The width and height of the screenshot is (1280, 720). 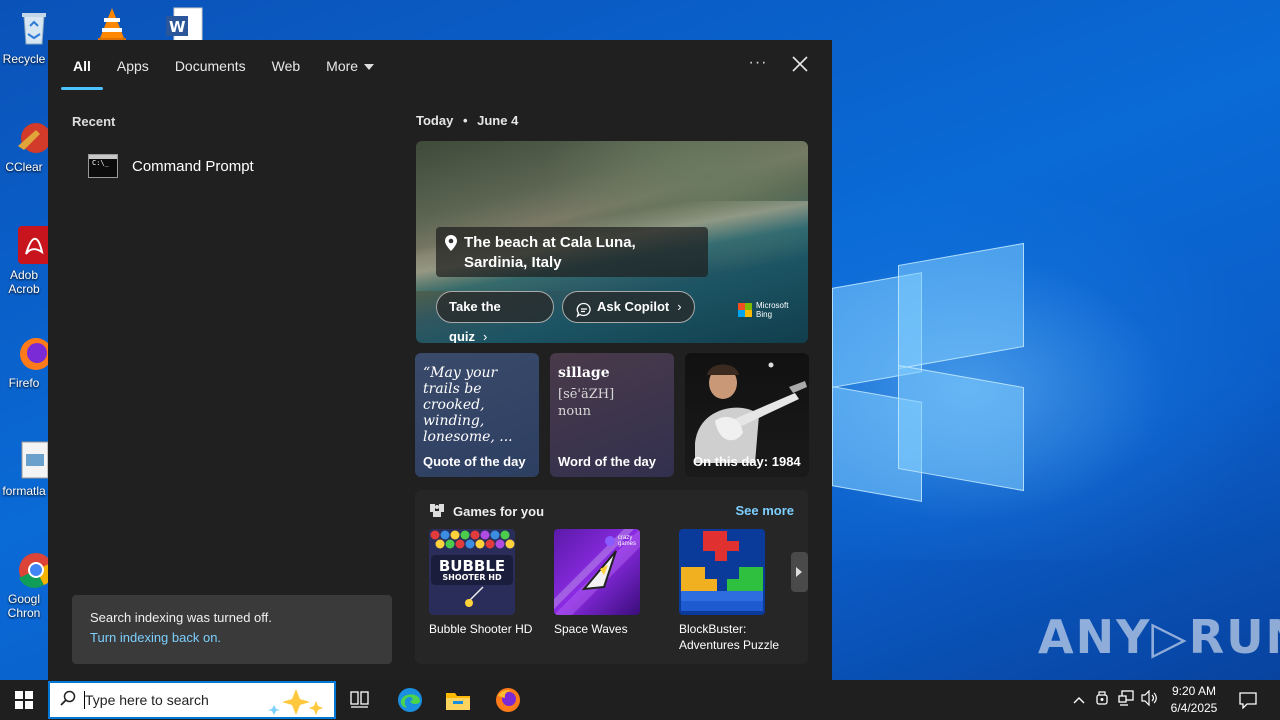 I want to click on tab-more: More, so click(x=350, y=66).